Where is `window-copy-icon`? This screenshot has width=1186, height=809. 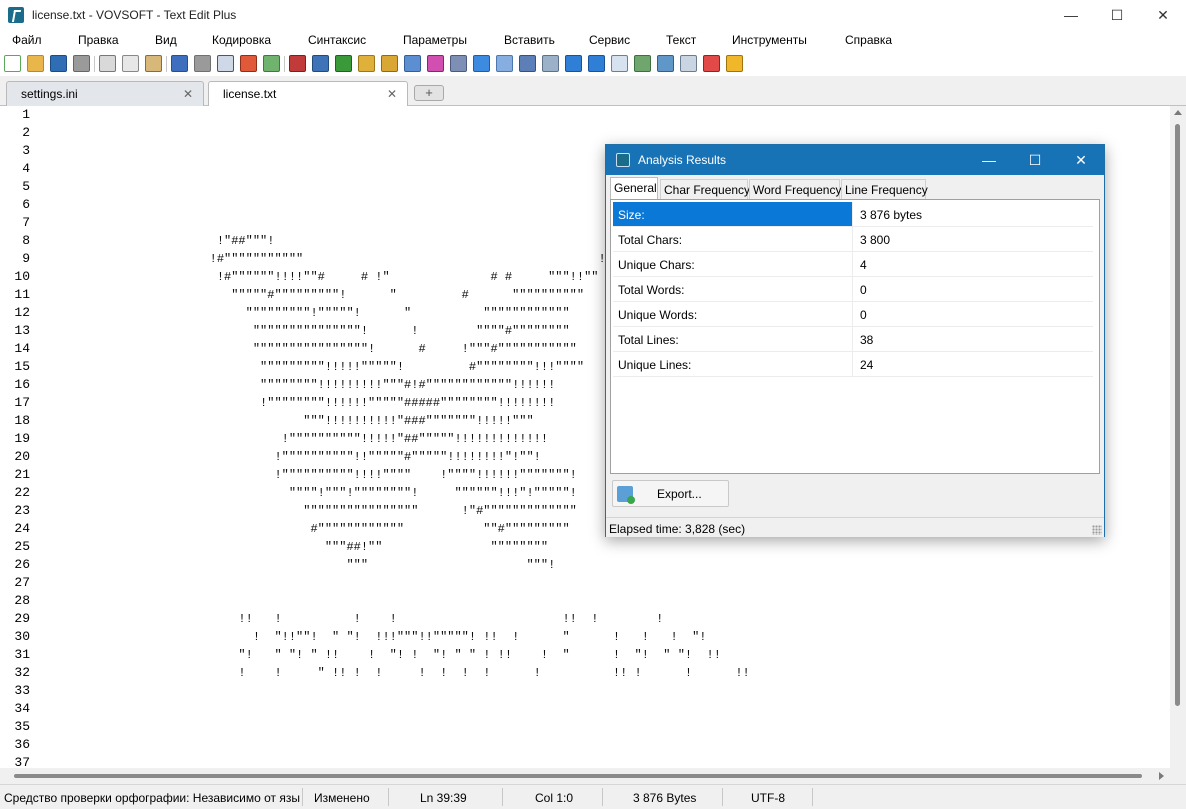
window-copy-icon is located at coordinates (619, 63).